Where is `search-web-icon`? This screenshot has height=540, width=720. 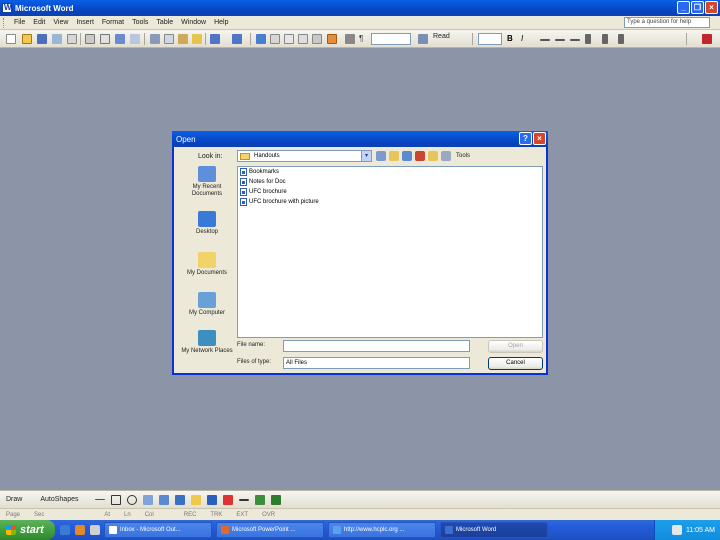
search-web-icon is located at coordinates (407, 156).